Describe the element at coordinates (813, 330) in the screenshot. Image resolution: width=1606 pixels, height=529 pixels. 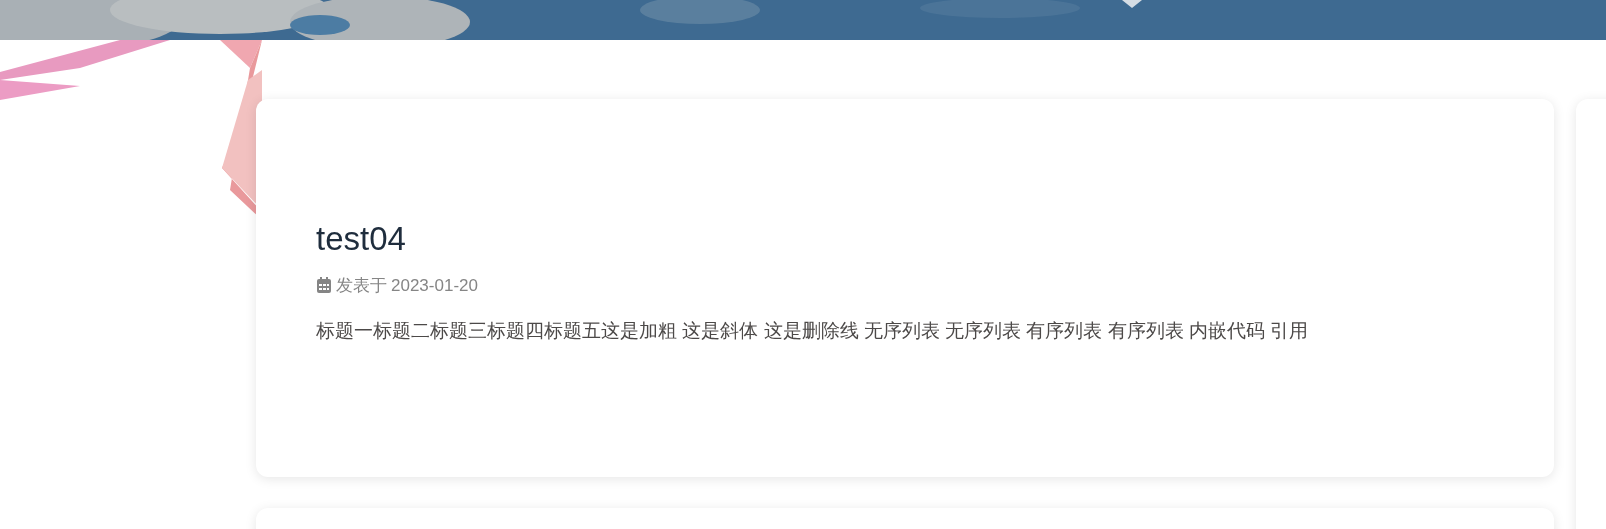
I see `post-excerpt: 标题一标题二标题三标题四标题五这是加粗 这是斜体 这是删除线 无序列表 无序列表 有序列表 有序列表 内嵌代码 引用` at that location.